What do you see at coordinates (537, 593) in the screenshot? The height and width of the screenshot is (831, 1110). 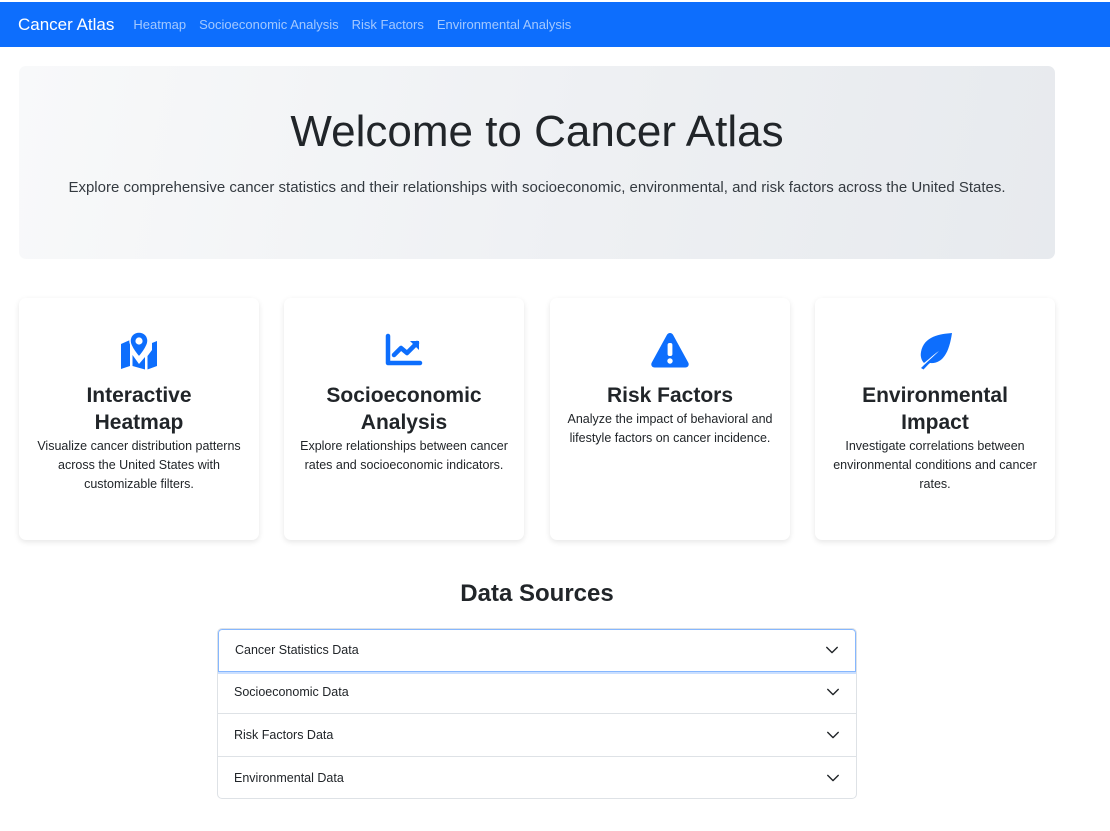 I see `data-sources-heading: Data Sources` at bounding box center [537, 593].